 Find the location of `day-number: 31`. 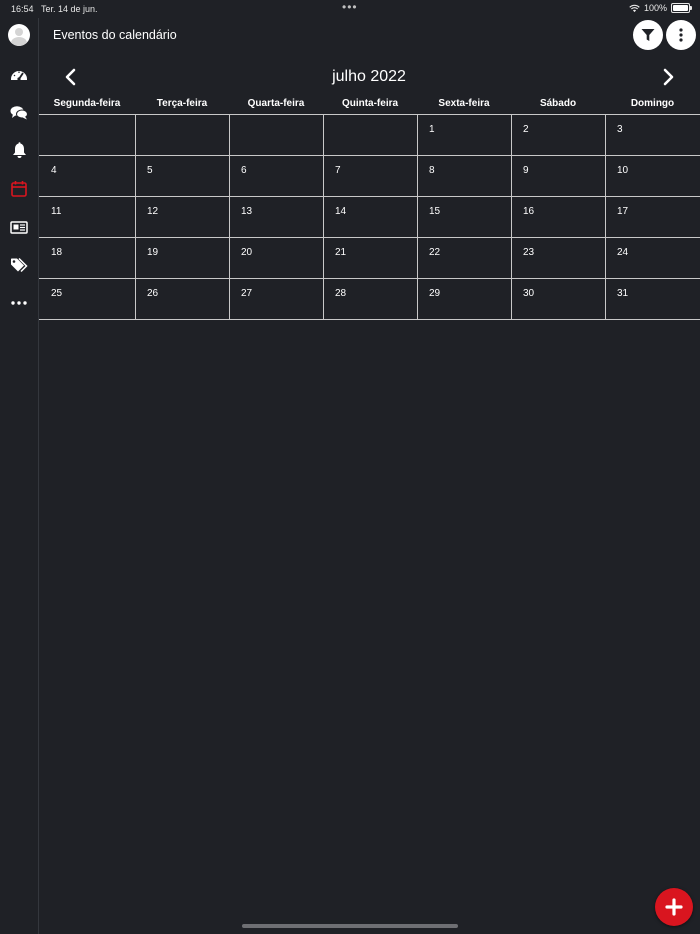

day-number: 31 is located at coordinates (623, 293).